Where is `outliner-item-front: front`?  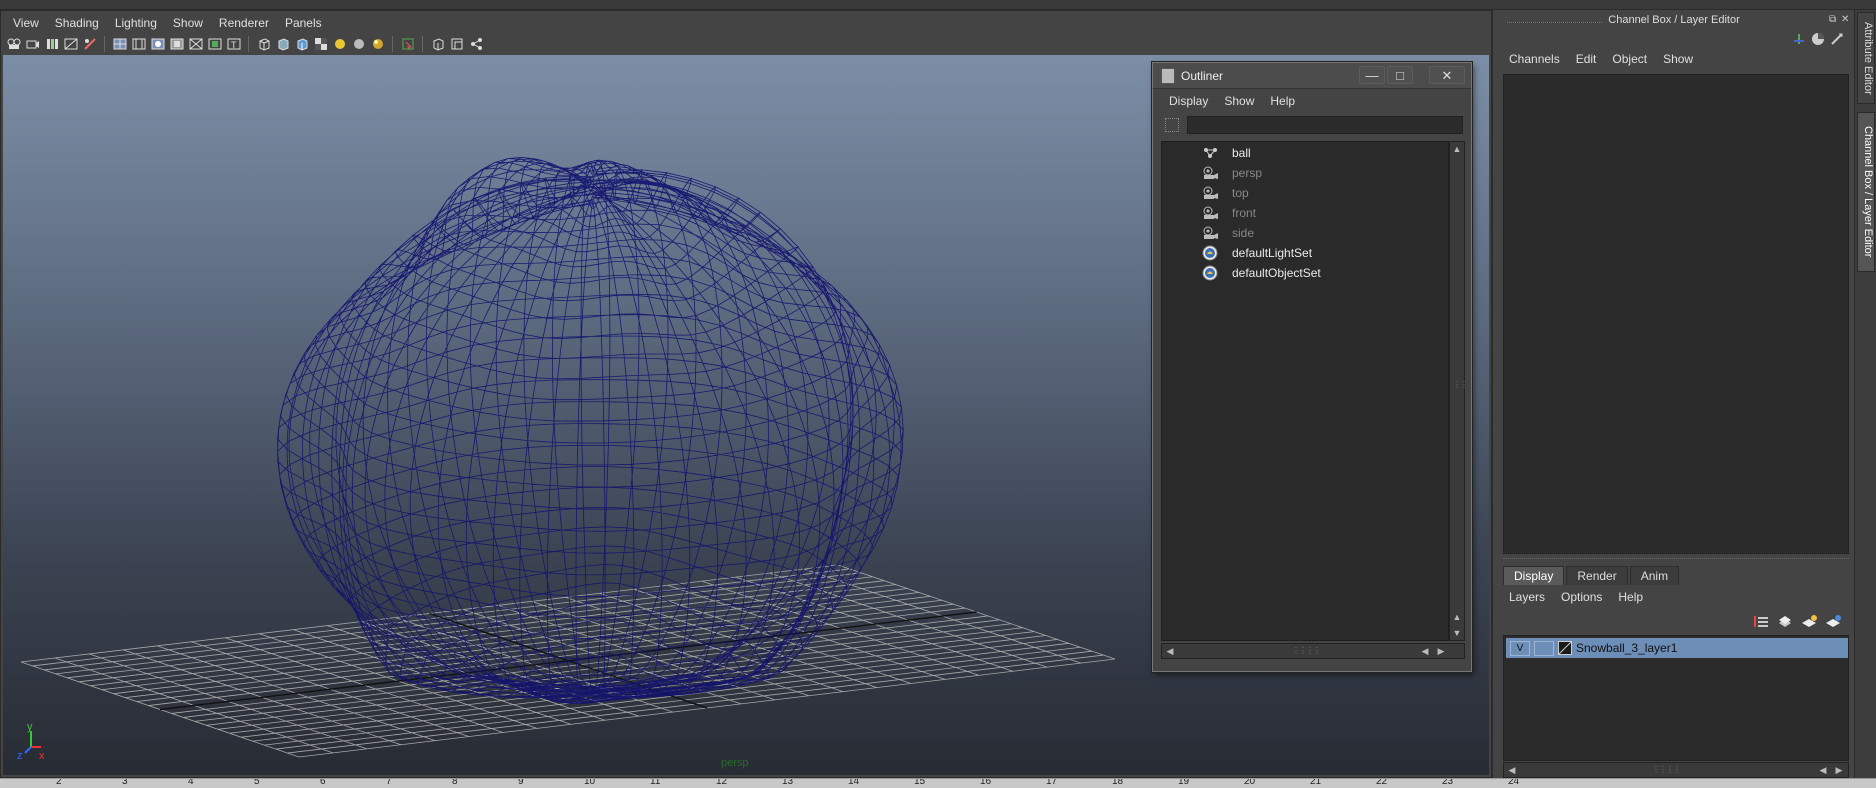 outliner-item-front: front is located at coordinates (1229, 213).